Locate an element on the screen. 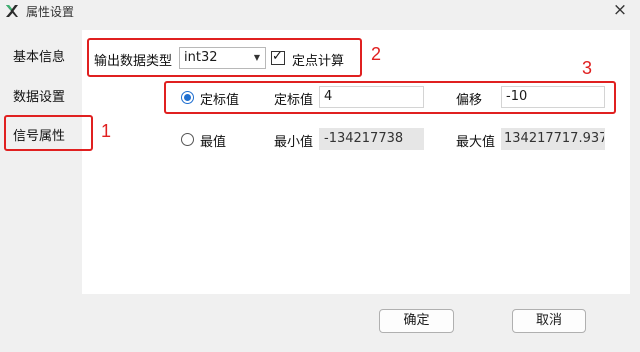 The height and width of the screenshot is (352, 640). radio-min-max is located at coordinates (187, 139).